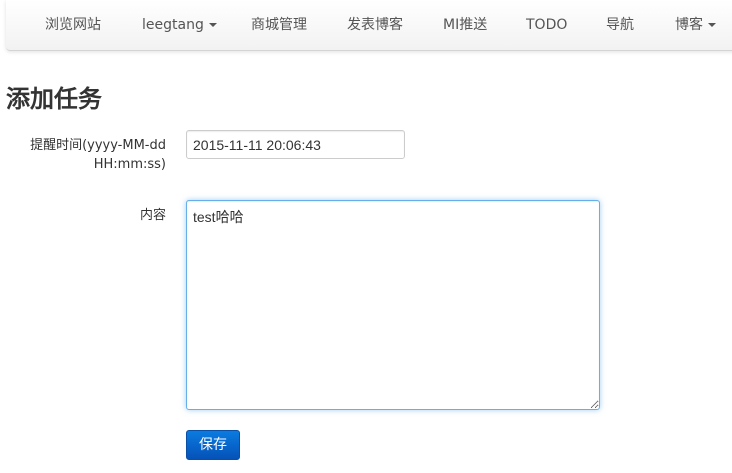 The width and height of the screenshot is (732, 473). I want to click on top-navbar: 浏览网站 leegtang 商城管理 发表博客 MI推送 TODO 导航 博客, so click(369, 25).